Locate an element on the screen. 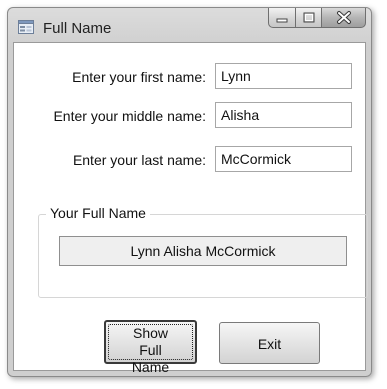 The image size is (387, 389). form-icon is located at coordinates (26, 27).